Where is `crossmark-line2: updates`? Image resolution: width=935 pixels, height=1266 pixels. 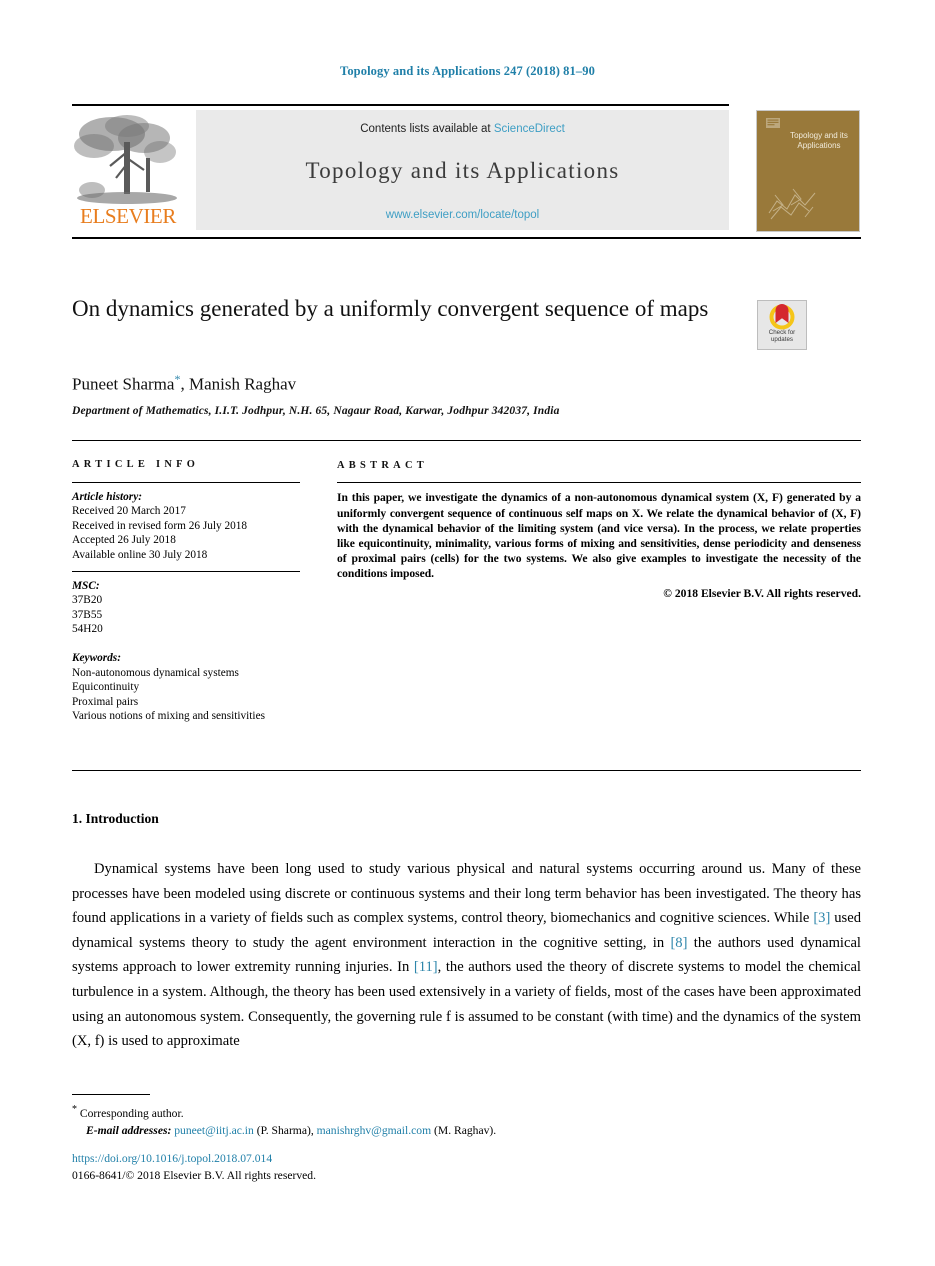
crossmark-line2: updates is located at coordinates (782, 340).